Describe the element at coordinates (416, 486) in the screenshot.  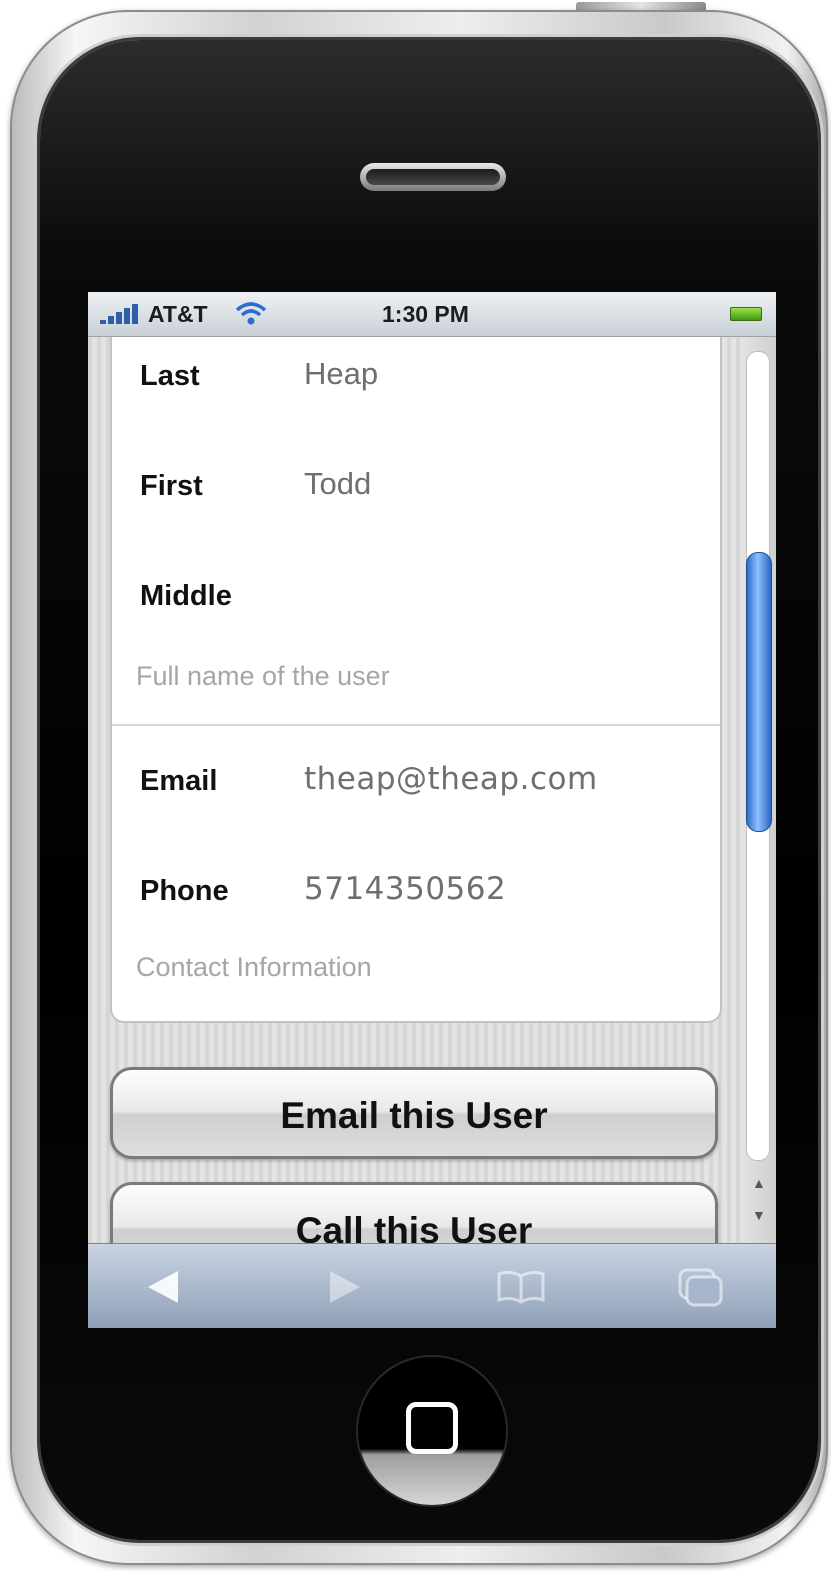
I see `field-row-first: First Todd` at that location.